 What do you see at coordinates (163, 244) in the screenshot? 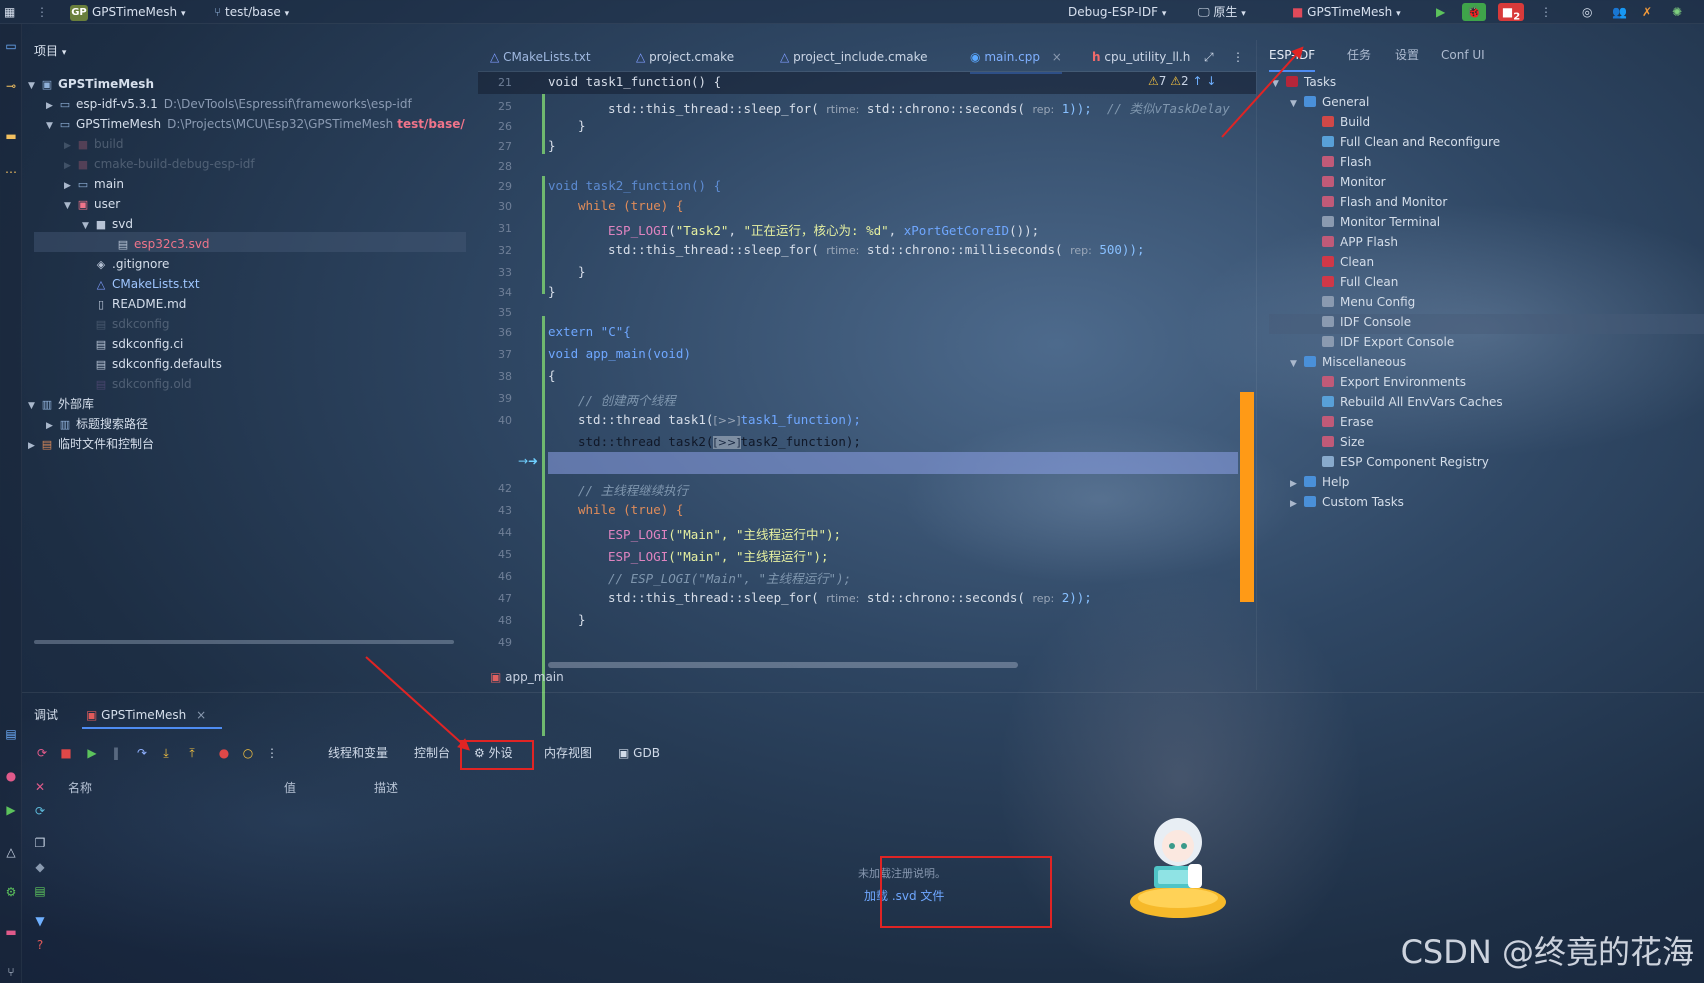
I see `tree-item-svd-file: ▤ esp32c3.svd` at bounding box center [163, 244].